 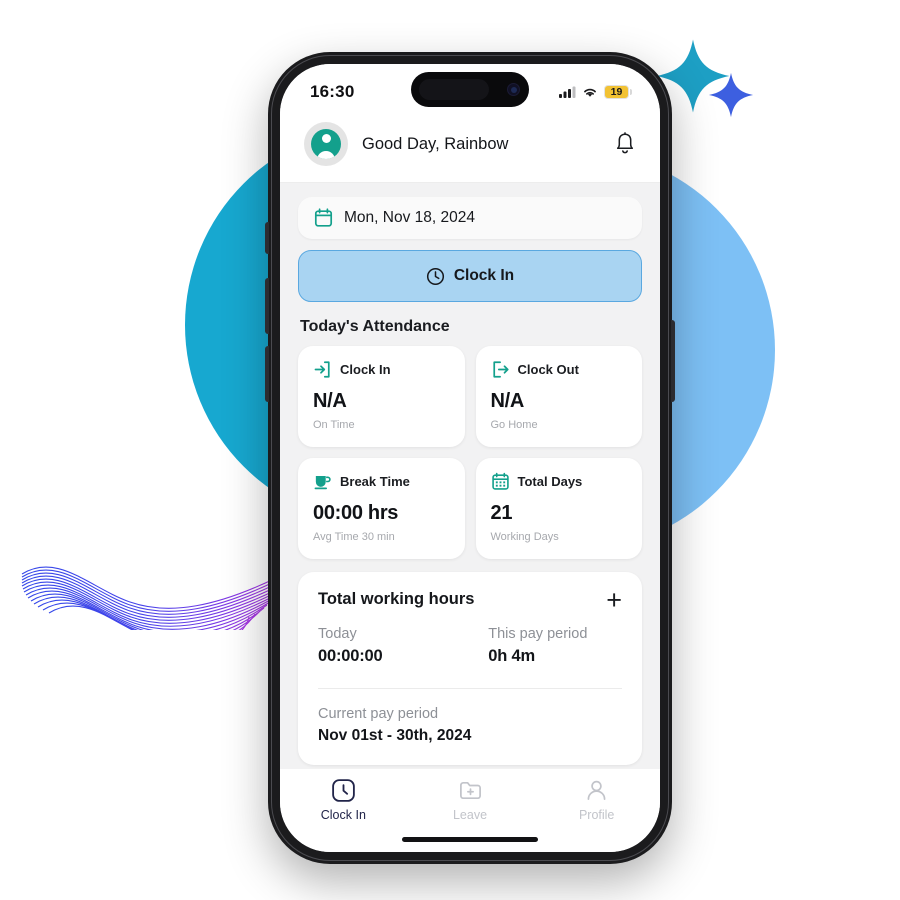 I want to click on card-label: Break Time, so click(x=375, y=481).